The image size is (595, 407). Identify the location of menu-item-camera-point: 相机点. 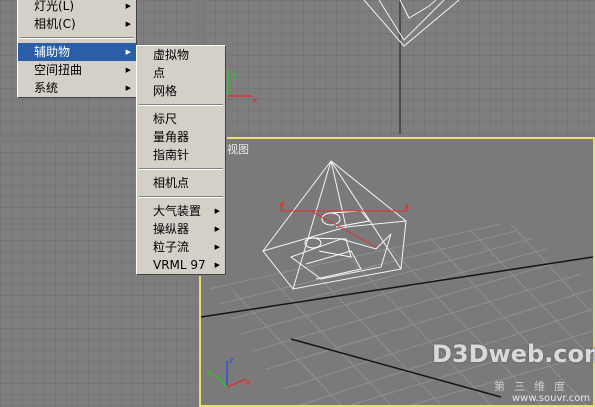
(181, 183).